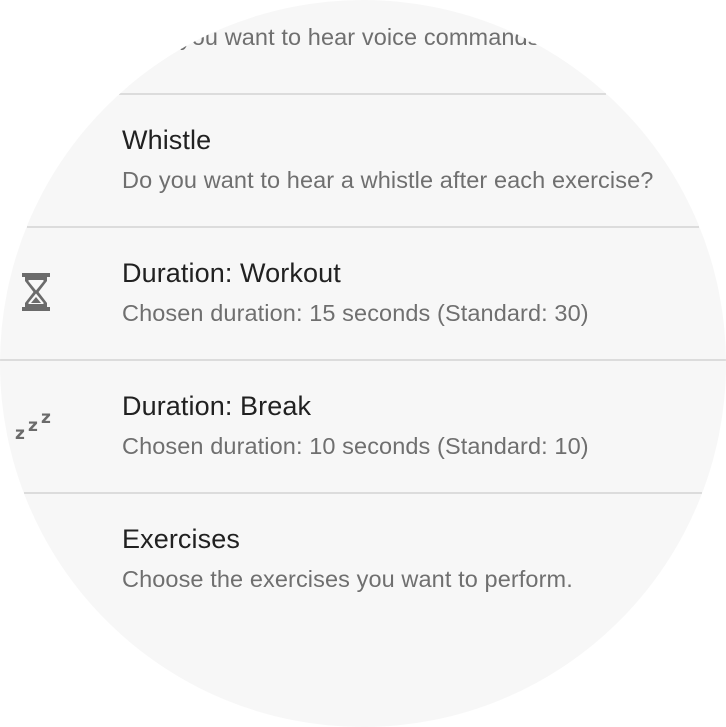  I want to click on pref-duration-break-title: Duration: Break, so click(217, 406).